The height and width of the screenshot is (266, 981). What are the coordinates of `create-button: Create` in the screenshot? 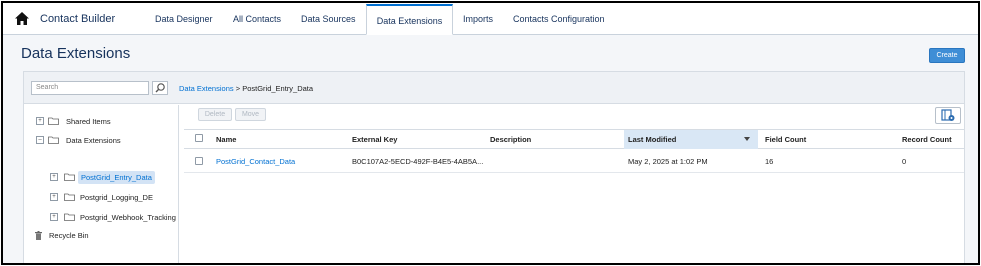 It's located at (947, 55).